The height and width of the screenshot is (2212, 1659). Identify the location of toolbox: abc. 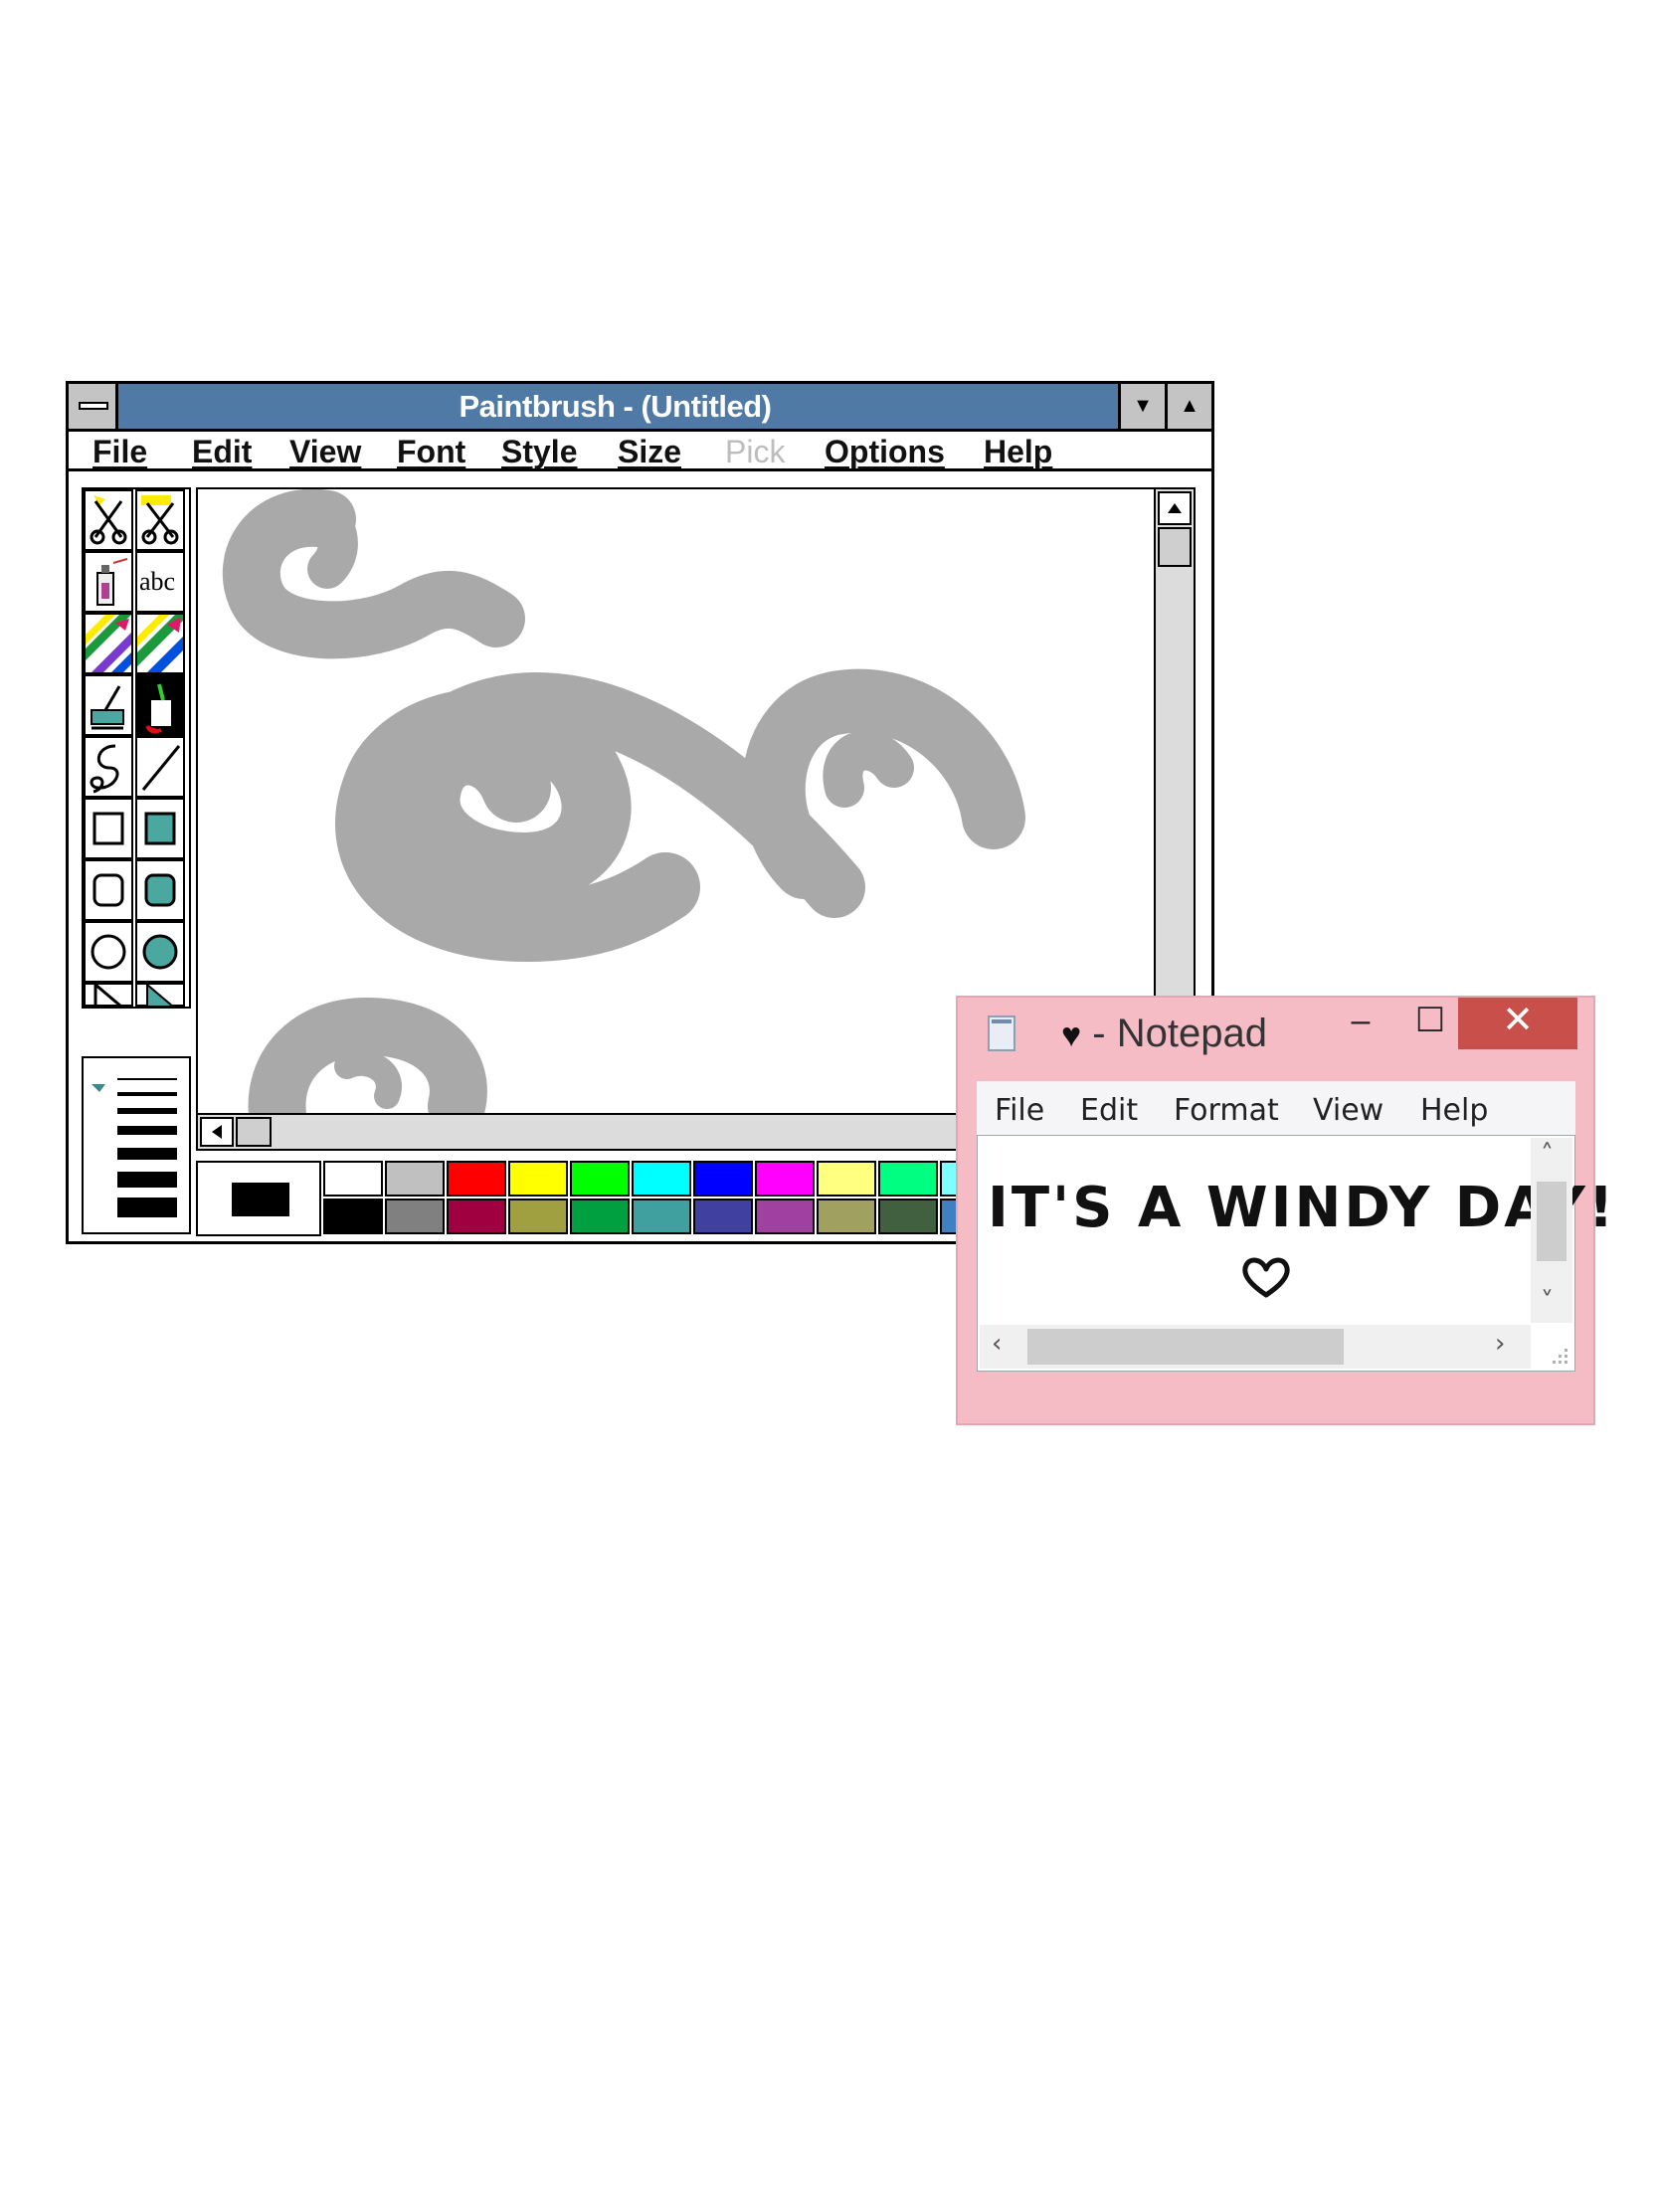
(136, 748).